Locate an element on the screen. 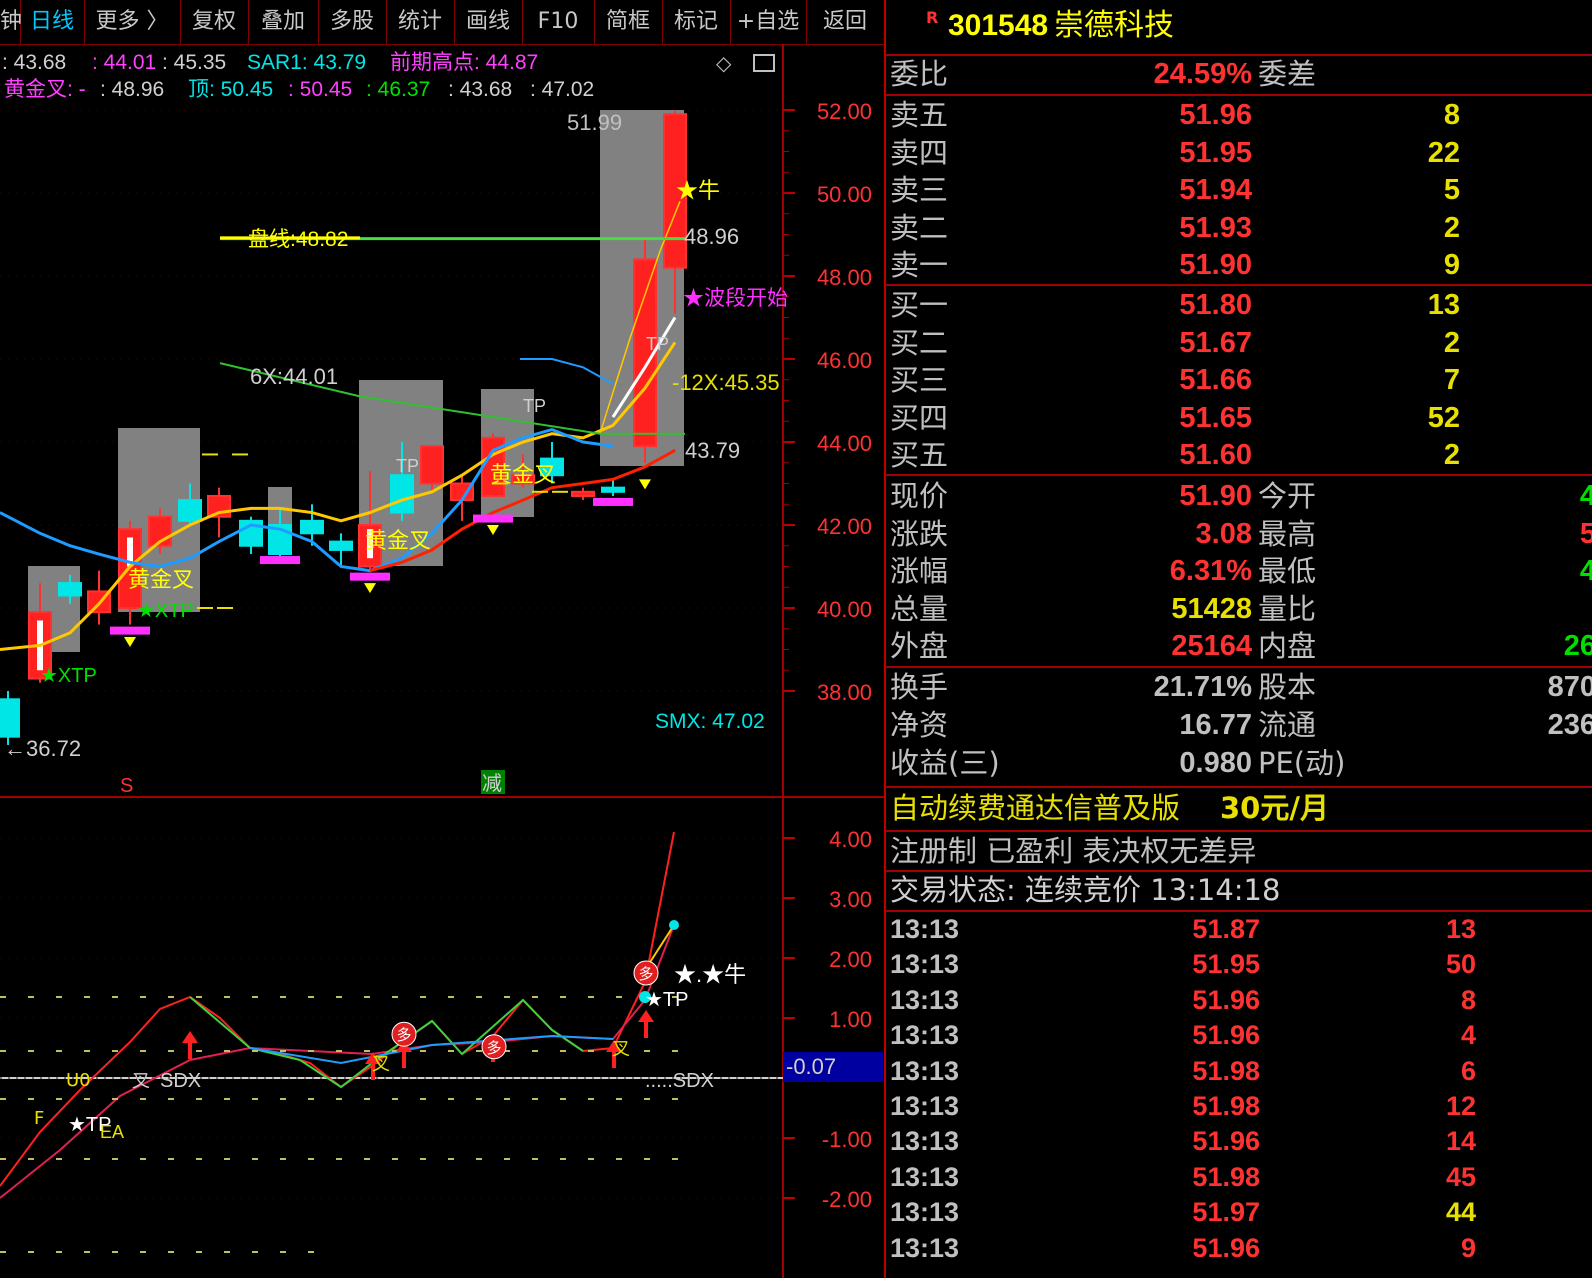 The width and height of the screenshot is (1592, 1278). osc-current-value: -0.07 is located at coordinates (811, 1066).